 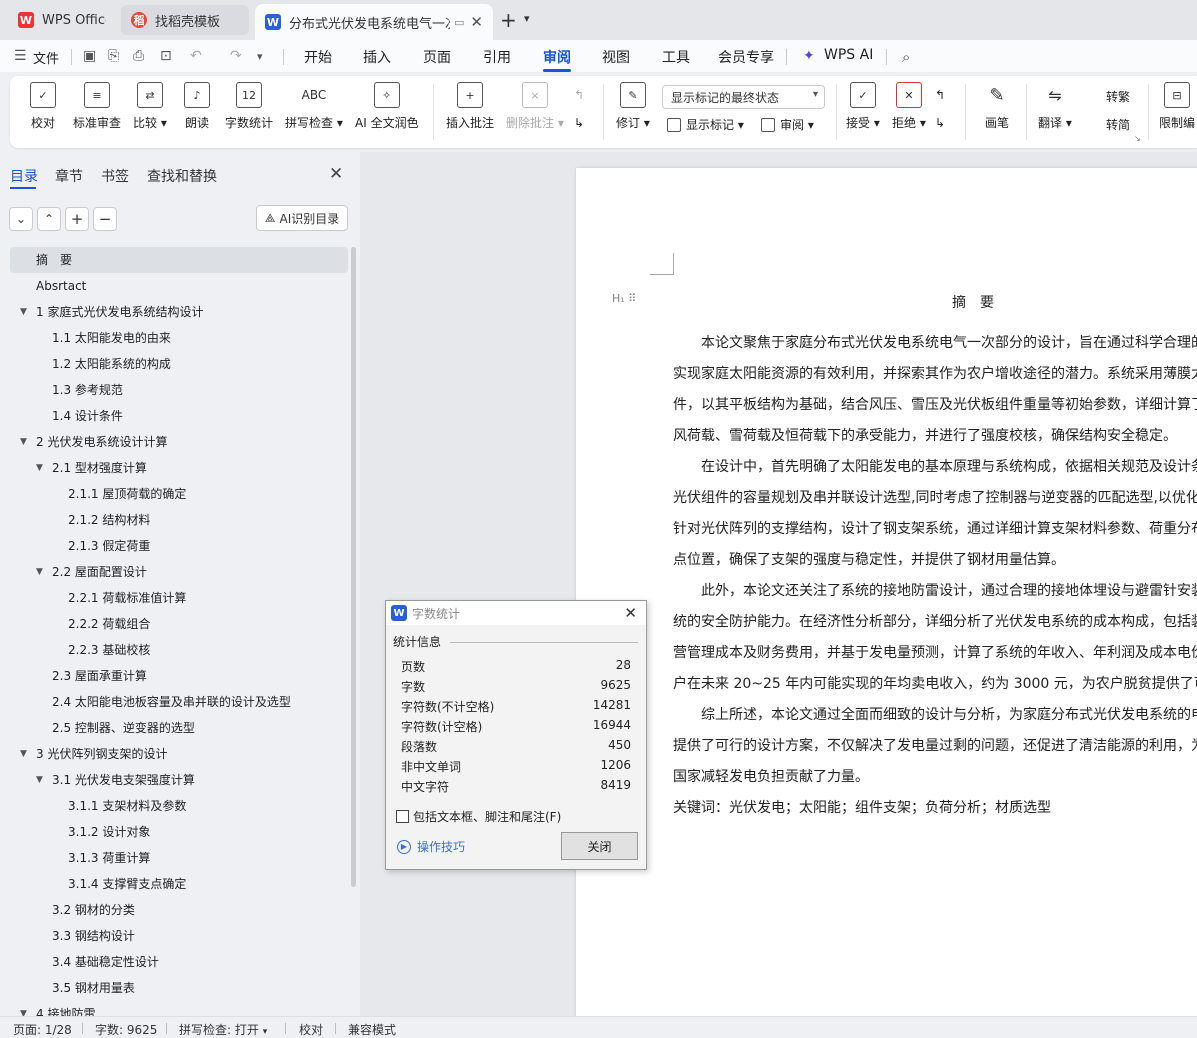 I want to click on toc-item: 2.3 屋面承重计算, so click(x=179, y=676).